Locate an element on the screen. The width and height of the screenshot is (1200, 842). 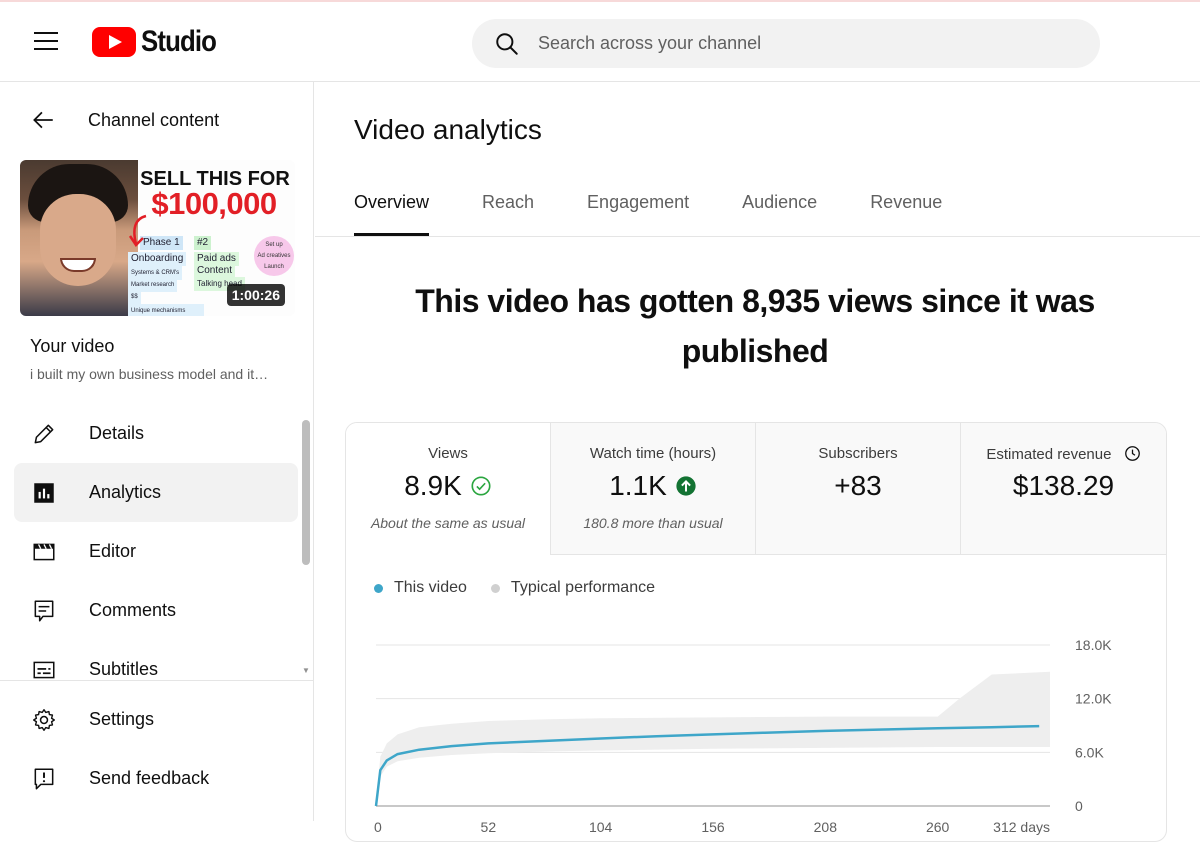
legend-typical: Typical performance is located at coordinates (572, 588).